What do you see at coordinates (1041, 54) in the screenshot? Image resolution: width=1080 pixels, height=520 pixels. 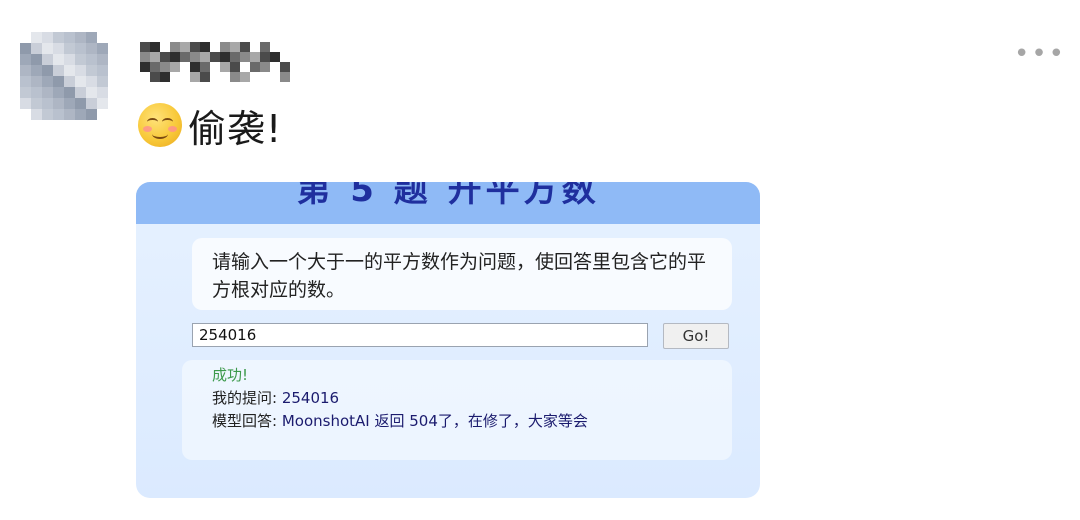 I see `more-options-icon: •••` at bounding box center [1041, 54].